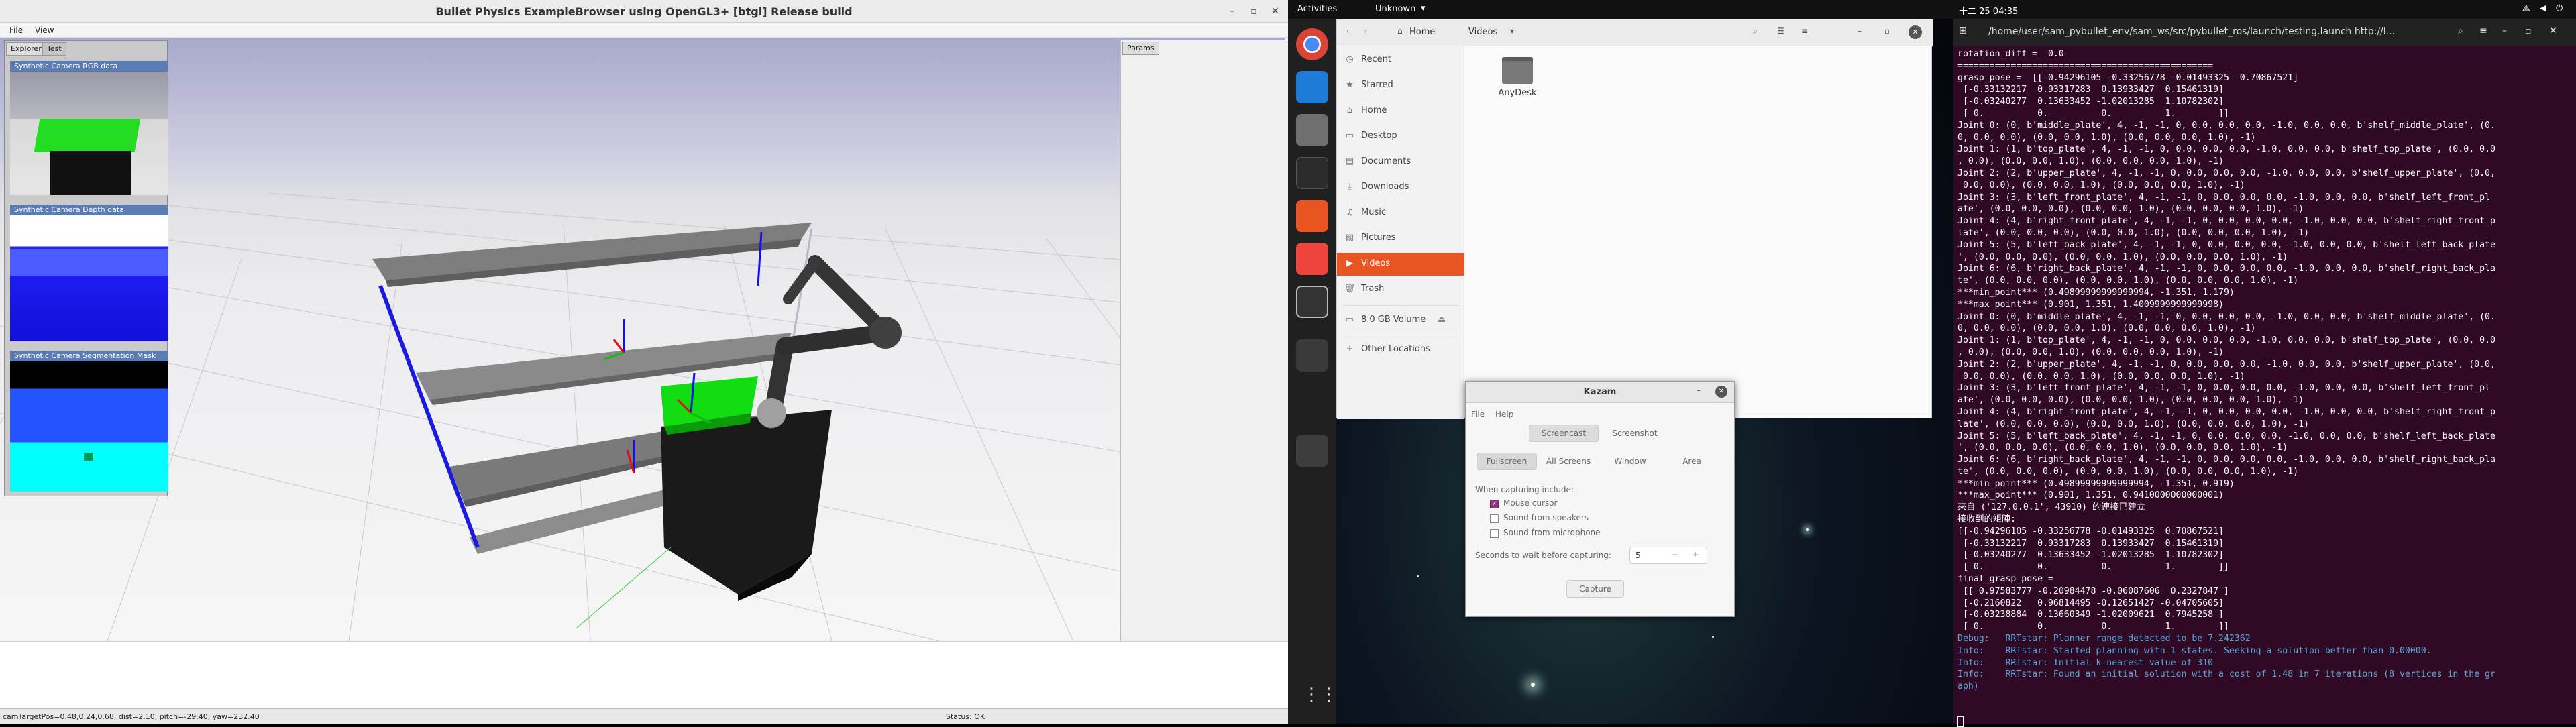 The height and width of the screenshot is (727, 2576). What do you see at coordinates (89, 356) in the screenshot?
I see `camera-segmentation-title: Synthetic Camera Segmentation Mask` at bounding box center [89, 356].